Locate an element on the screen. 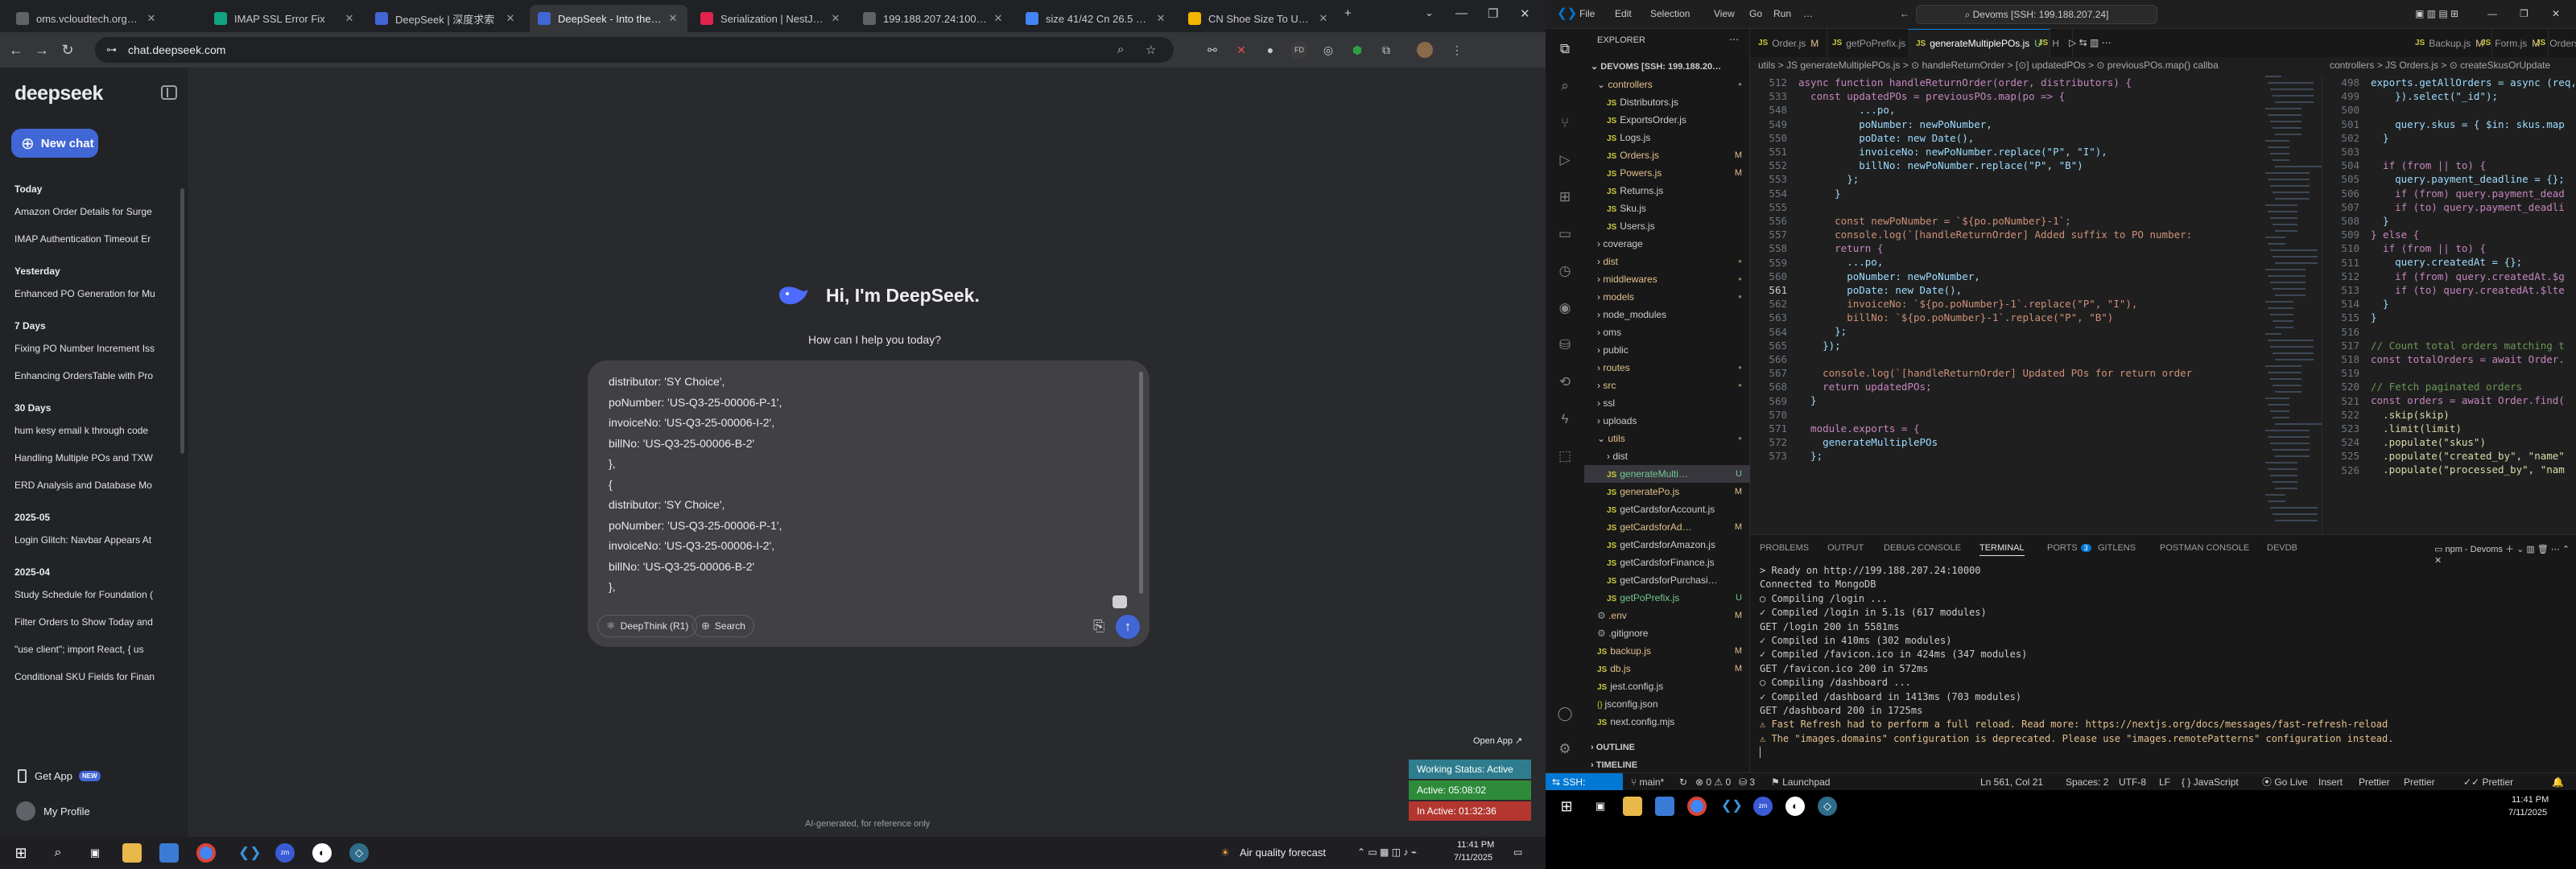  history-item: Filter Orders to Show Today and is located at coordinates (88, 622).